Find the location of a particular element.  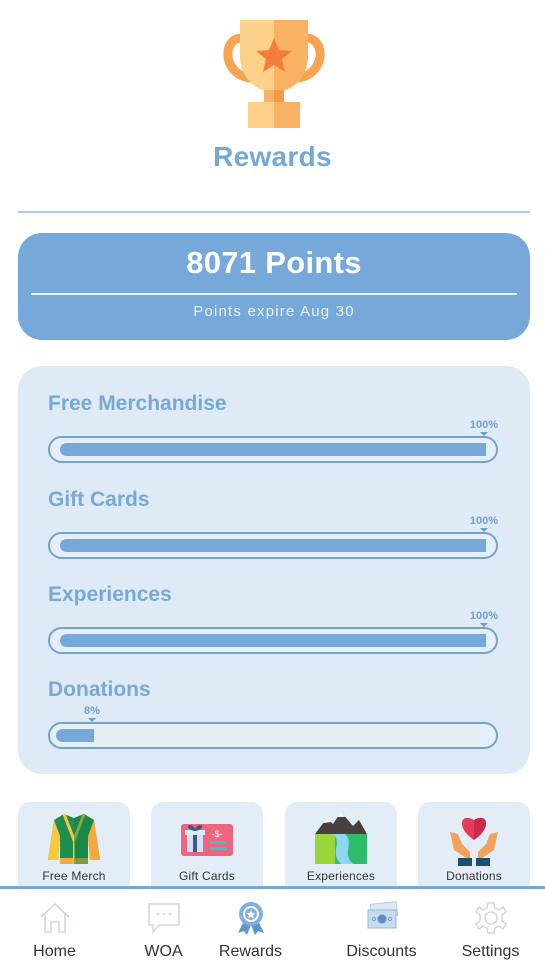

tab-label: Settings is located at coordinates (490, 951).